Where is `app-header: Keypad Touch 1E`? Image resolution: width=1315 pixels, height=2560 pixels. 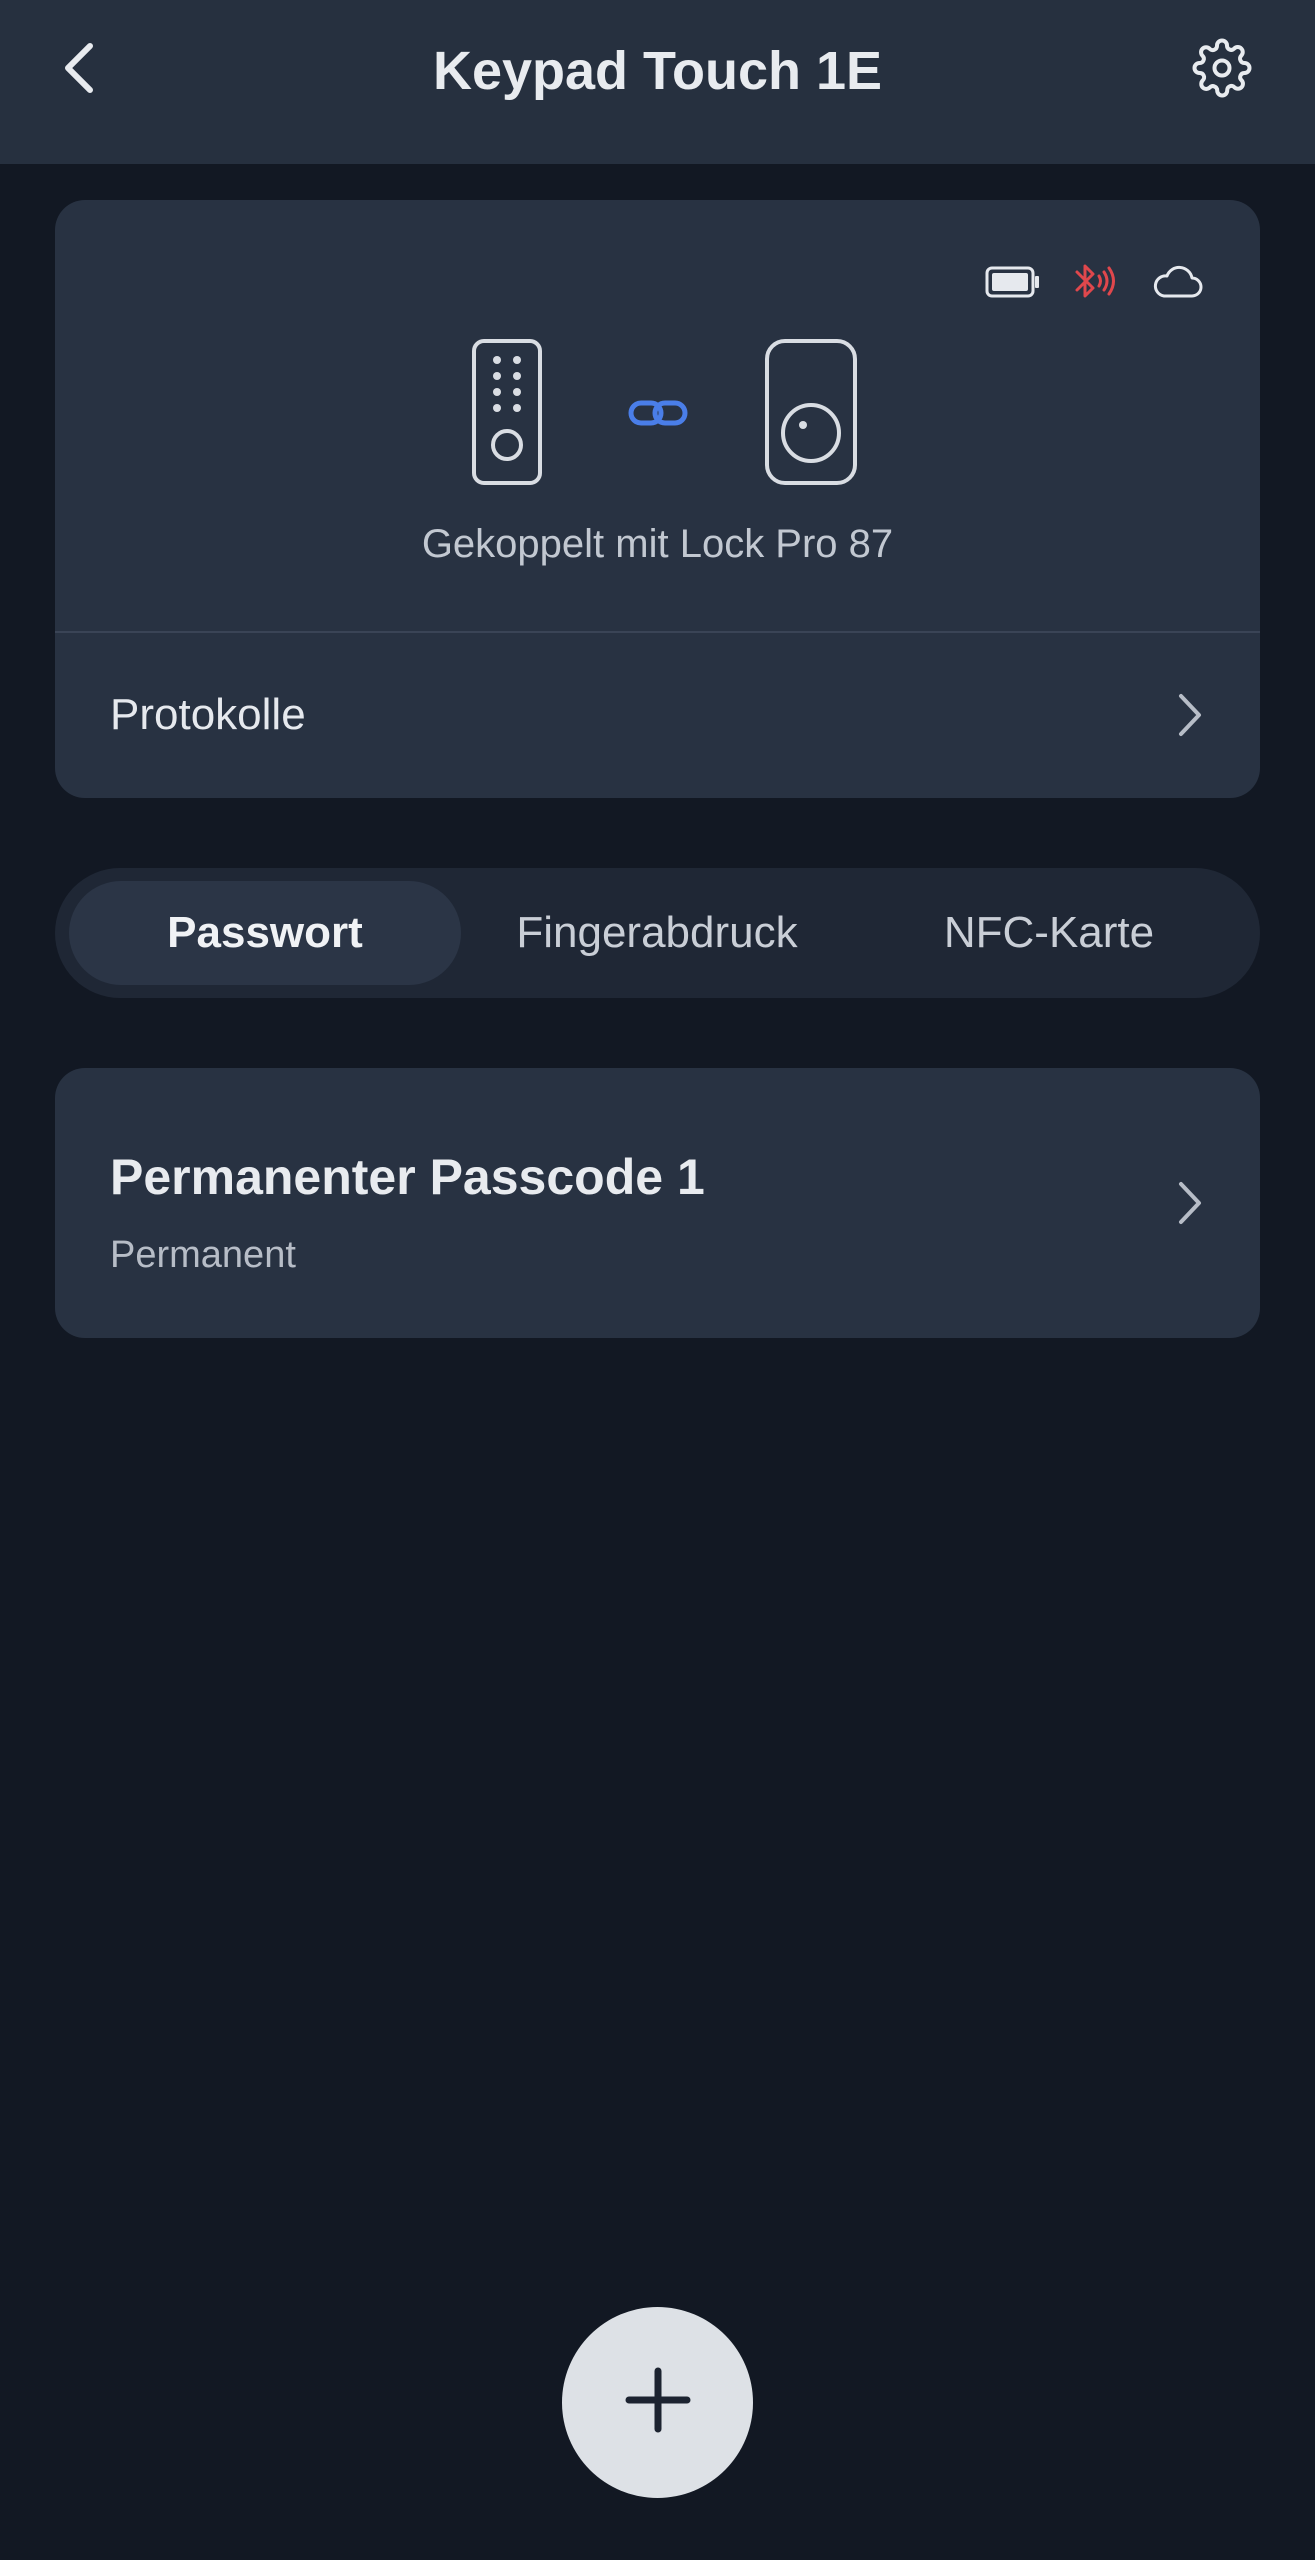
app-header: Keypad Touch 1E is located at coordinates (657, 82).